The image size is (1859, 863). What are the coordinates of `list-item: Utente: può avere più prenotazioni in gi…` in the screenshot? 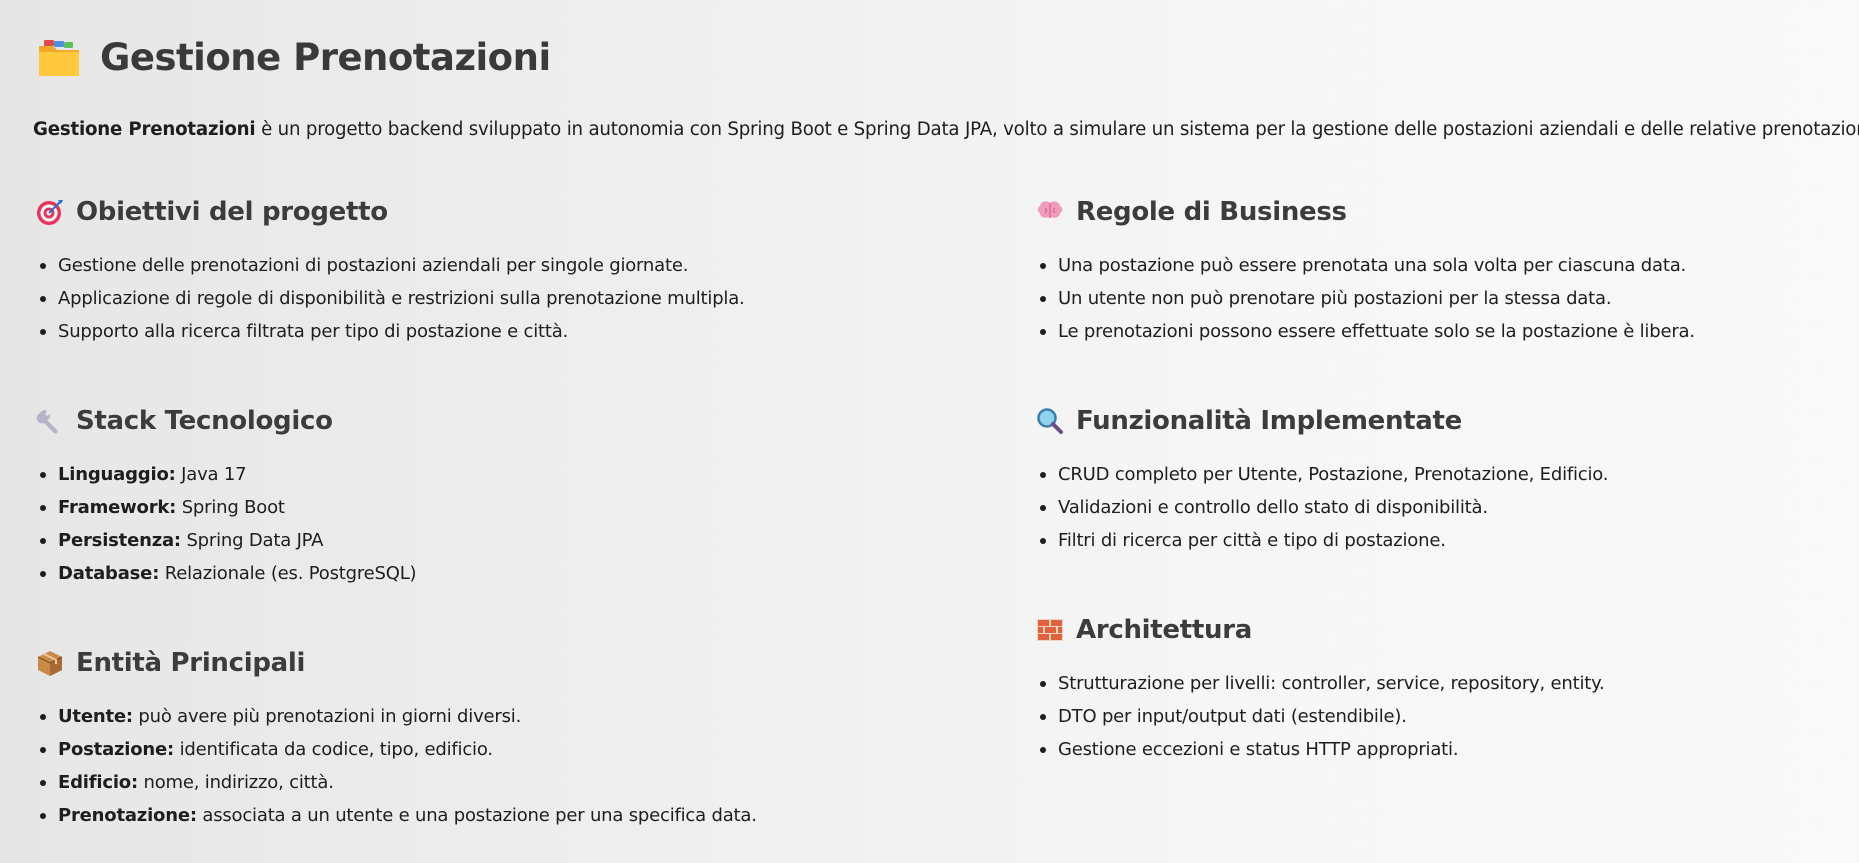 It's located at (396, 716).